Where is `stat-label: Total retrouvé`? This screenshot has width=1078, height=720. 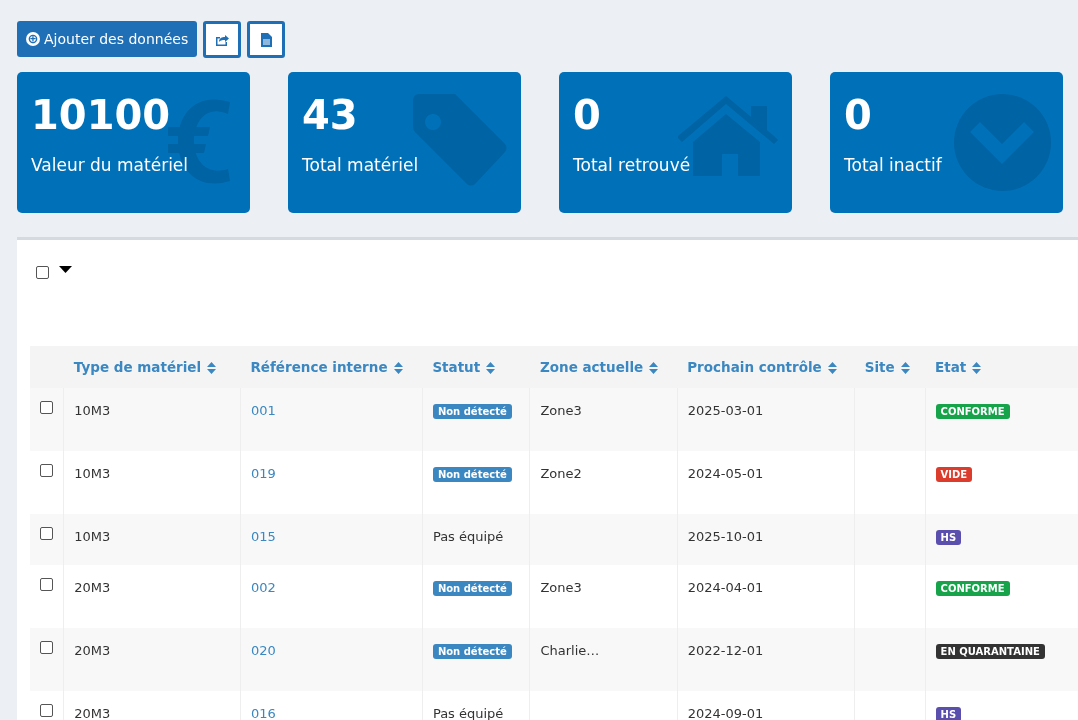
stat-label: Total retrouvé is located at coordinates (632, 165).